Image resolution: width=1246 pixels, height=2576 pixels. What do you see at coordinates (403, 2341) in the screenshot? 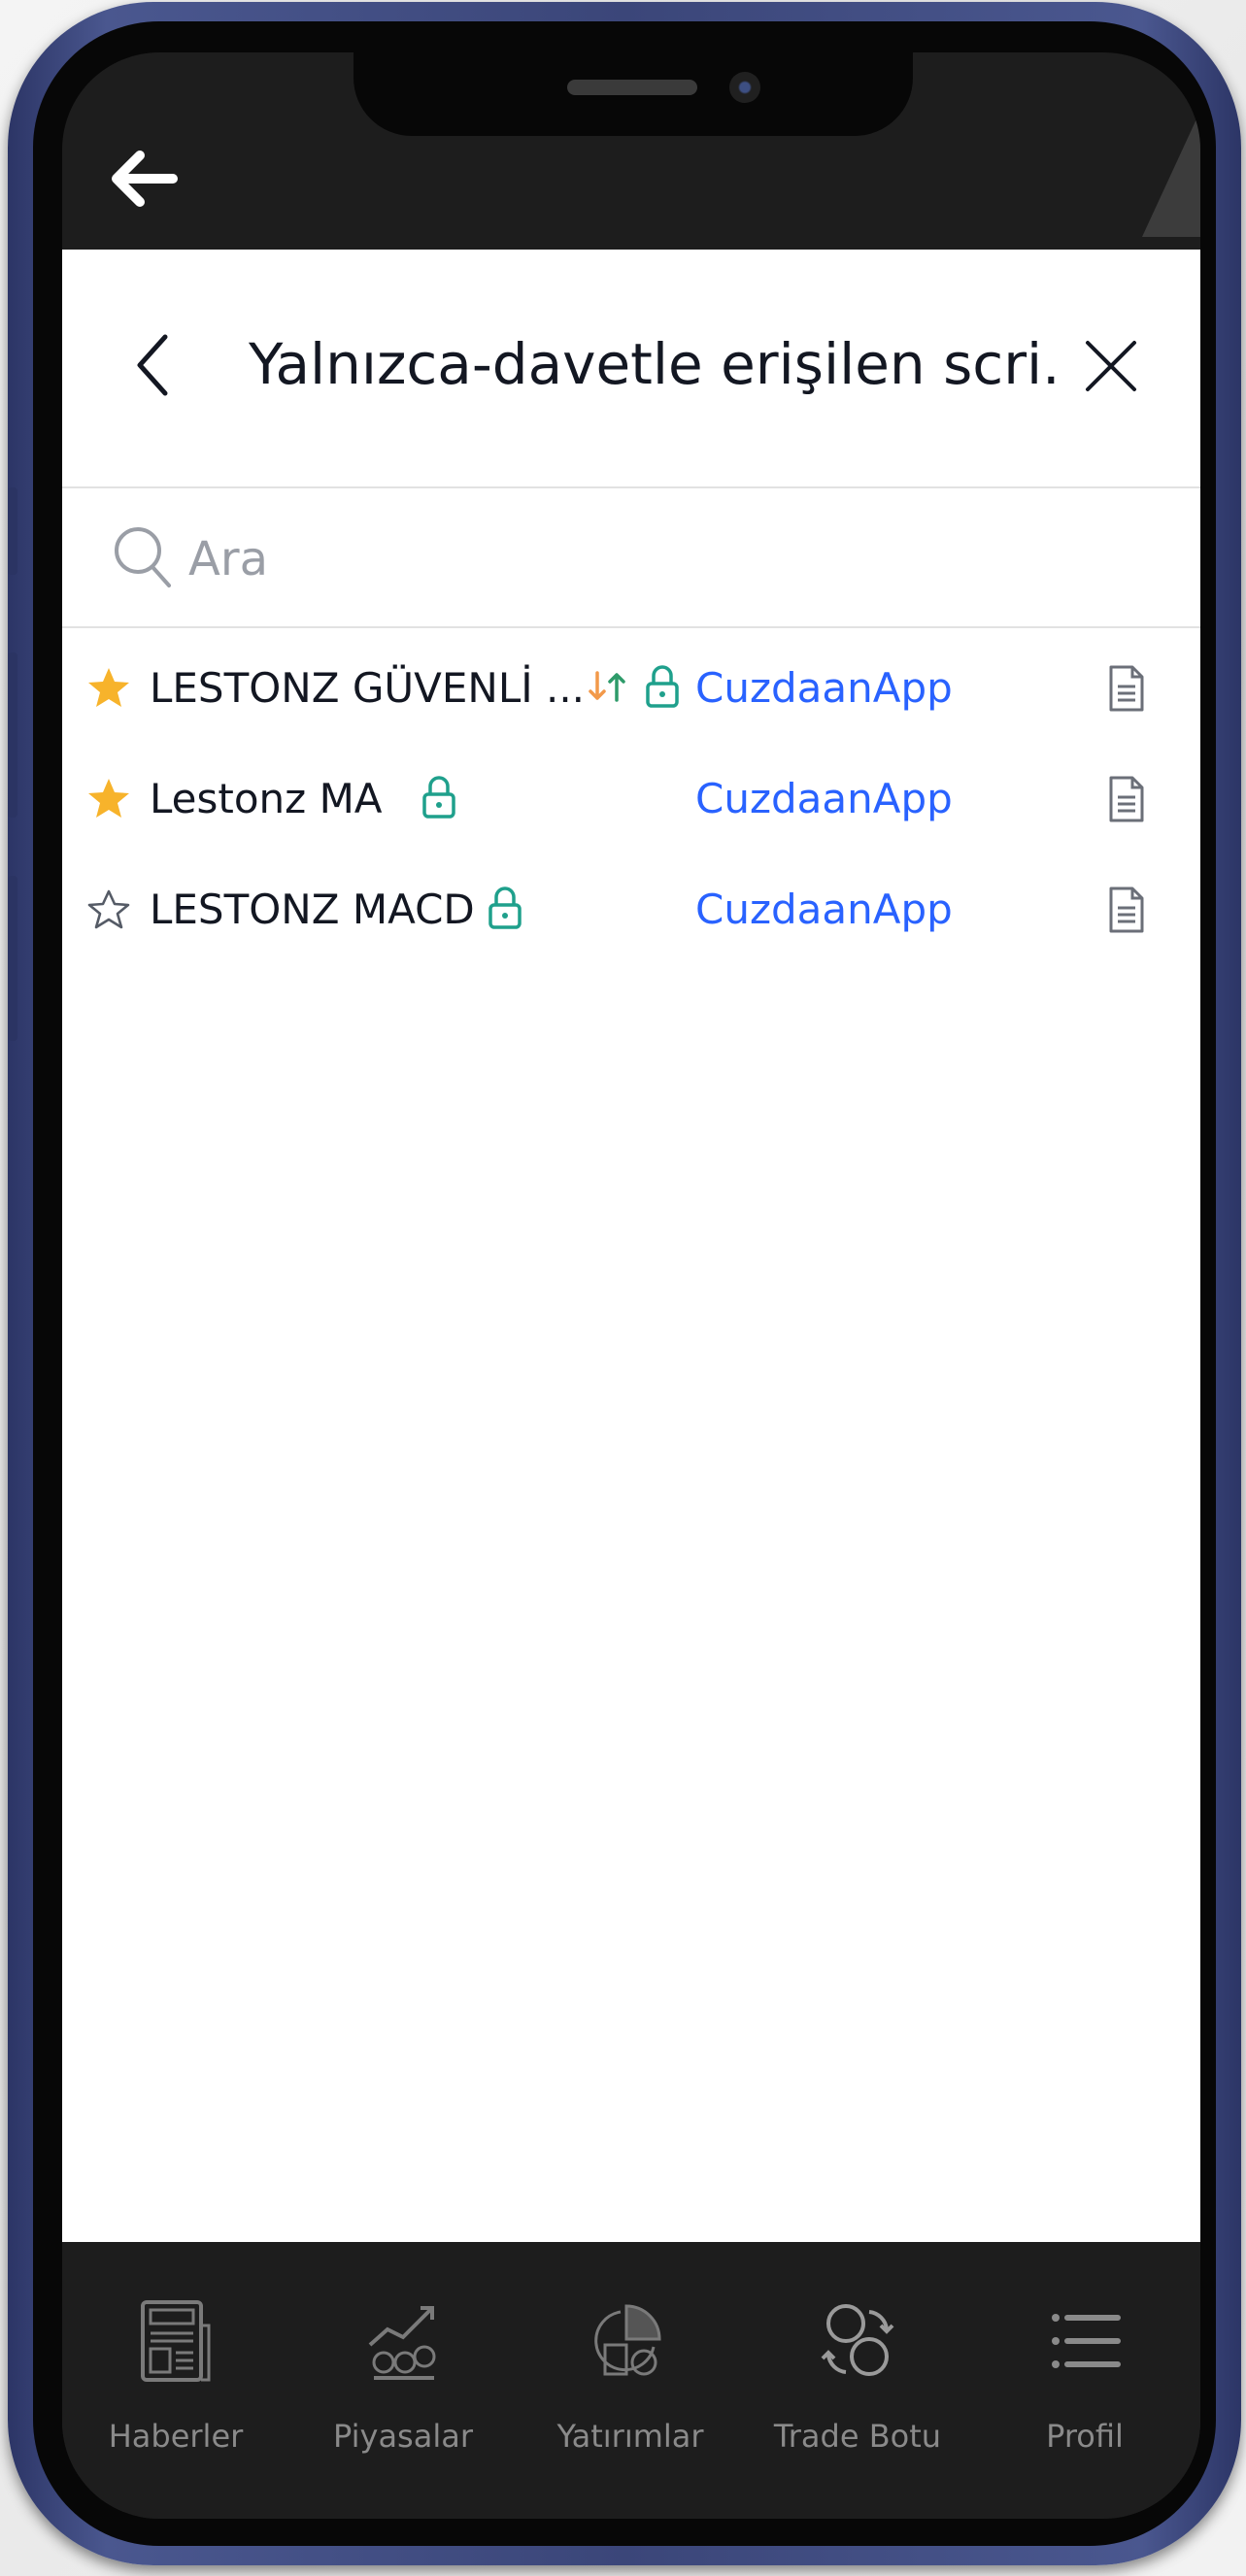
I see `market-chart-icon` at bounding box center [403, 2341].